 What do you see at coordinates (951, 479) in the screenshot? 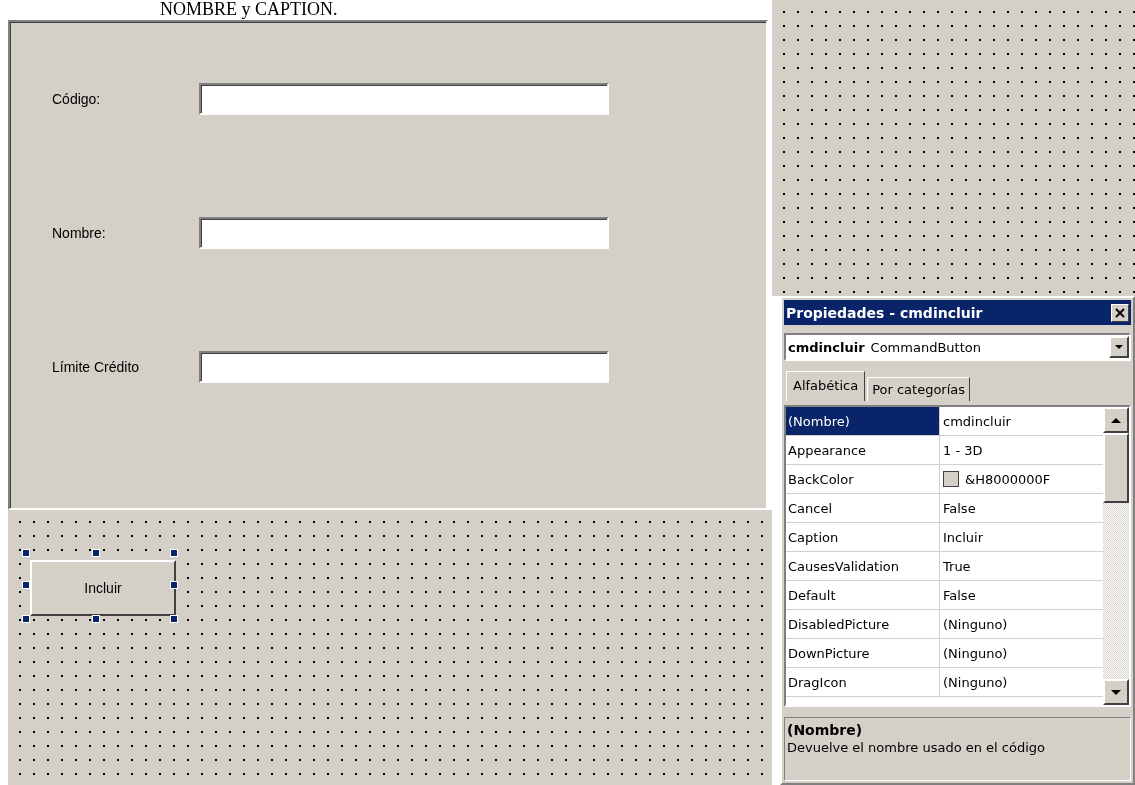
I see `color-swatch` at bounding box center [951, 479].